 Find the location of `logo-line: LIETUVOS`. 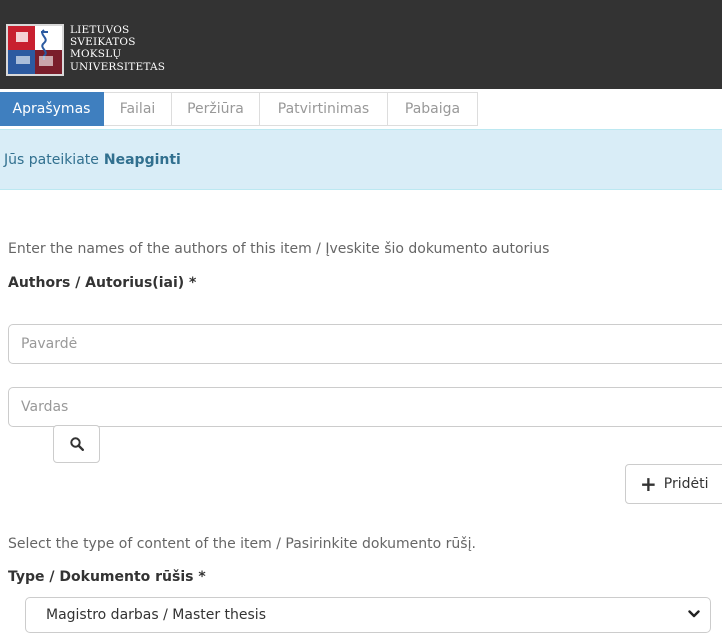

logo-line: LIETUVOS is located at coordinates (100, 30).